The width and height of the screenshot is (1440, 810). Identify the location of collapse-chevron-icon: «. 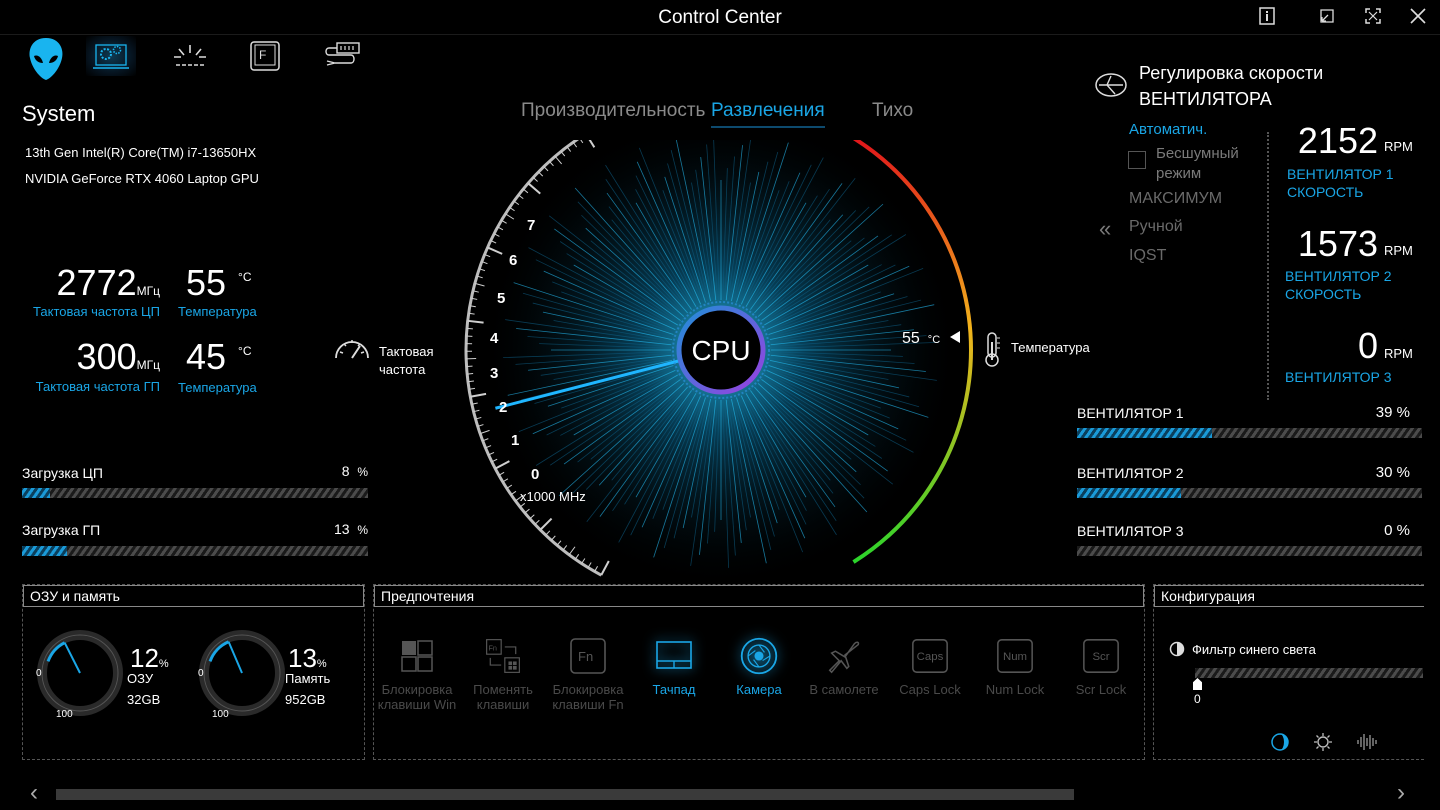
(1105, 229).